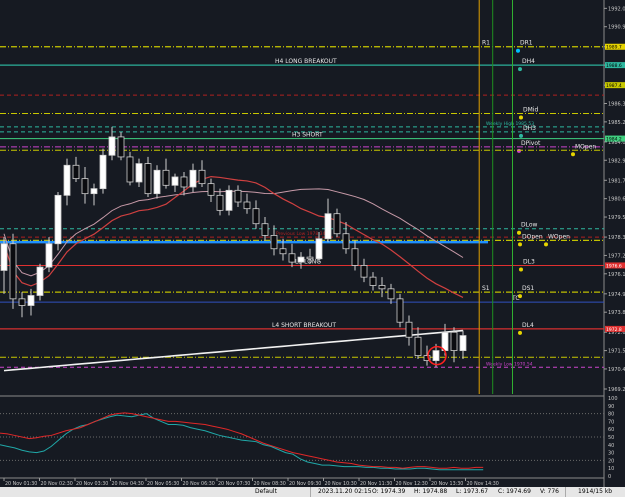  Describe the element at coordinates (304, 325) in the screenshot. I see `level-label: L4 SHORT BREAKOUT` at that location.